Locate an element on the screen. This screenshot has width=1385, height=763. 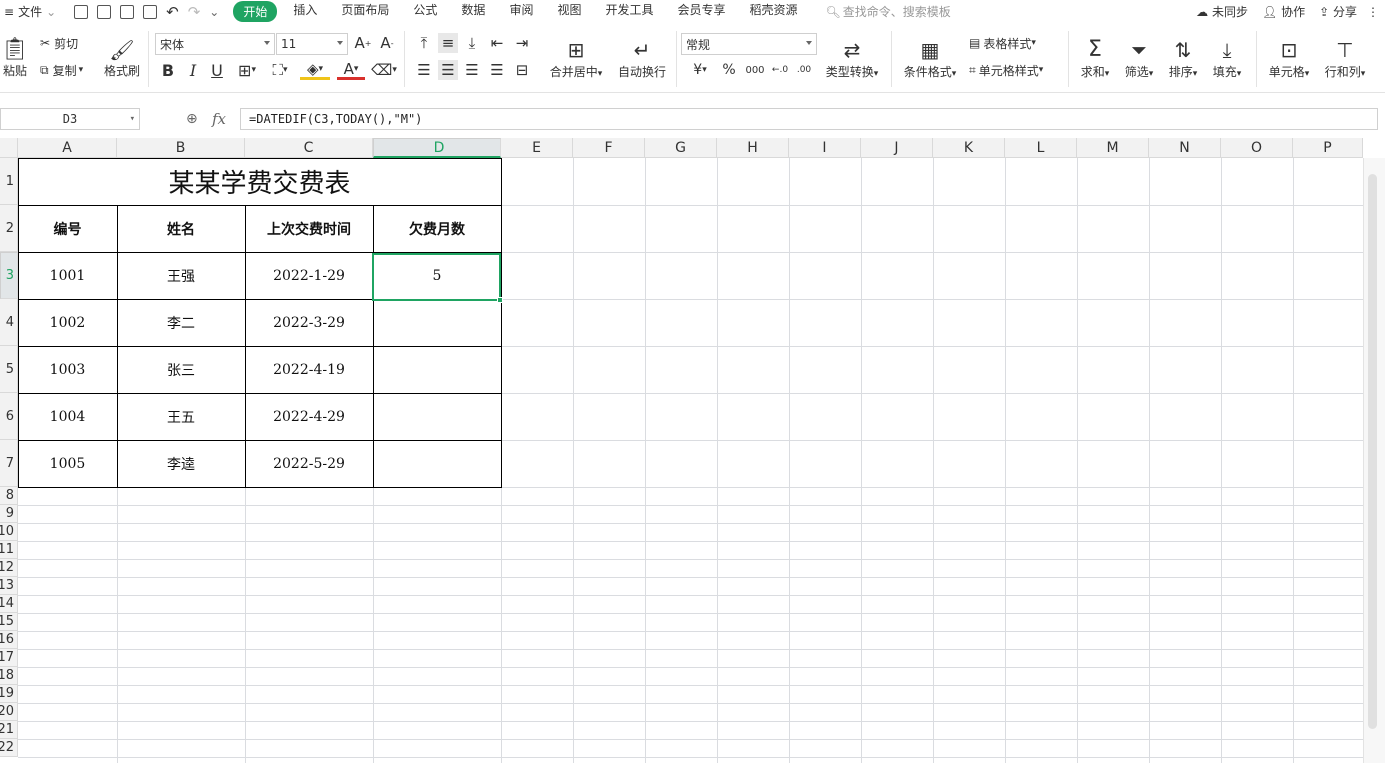
header-cell: 编号 is located at coordinates (67, 228).